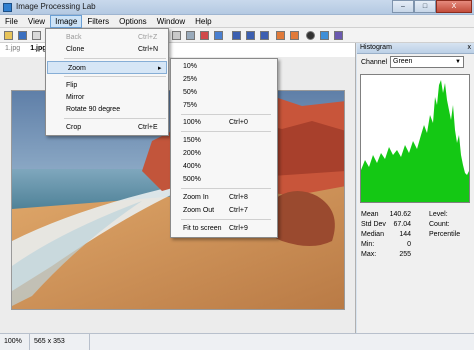  Describe the element at coordinates (107, 67) in the screenshot. I see `menu-item-zoom: Zoom ▸` at that location.